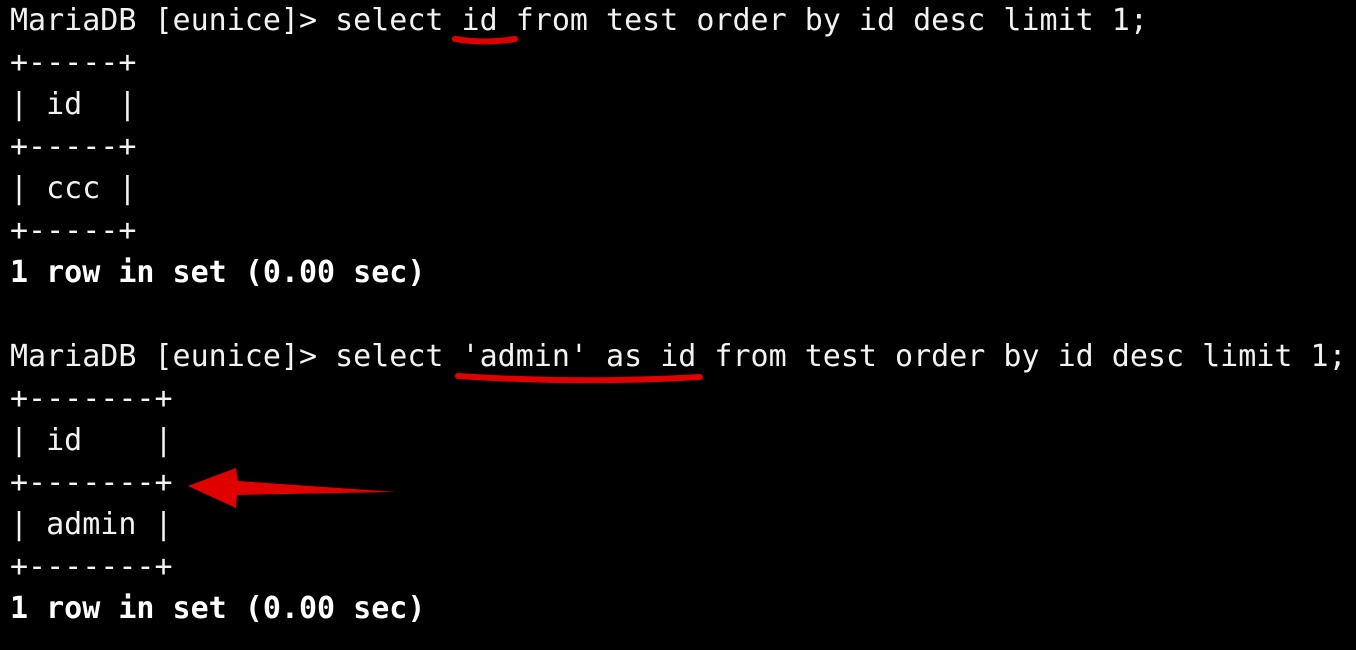  Describe the element at coordinates (479, 20) in the screenshot. I see `command-highlighted-text: id` at that location.